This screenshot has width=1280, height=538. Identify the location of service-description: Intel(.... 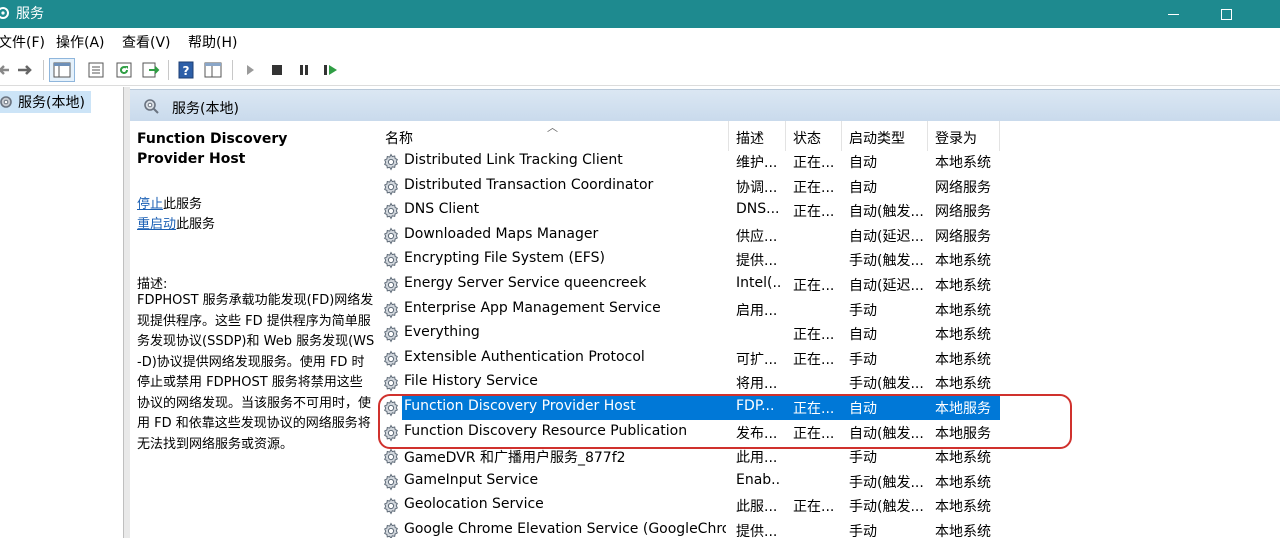
(758, 283).